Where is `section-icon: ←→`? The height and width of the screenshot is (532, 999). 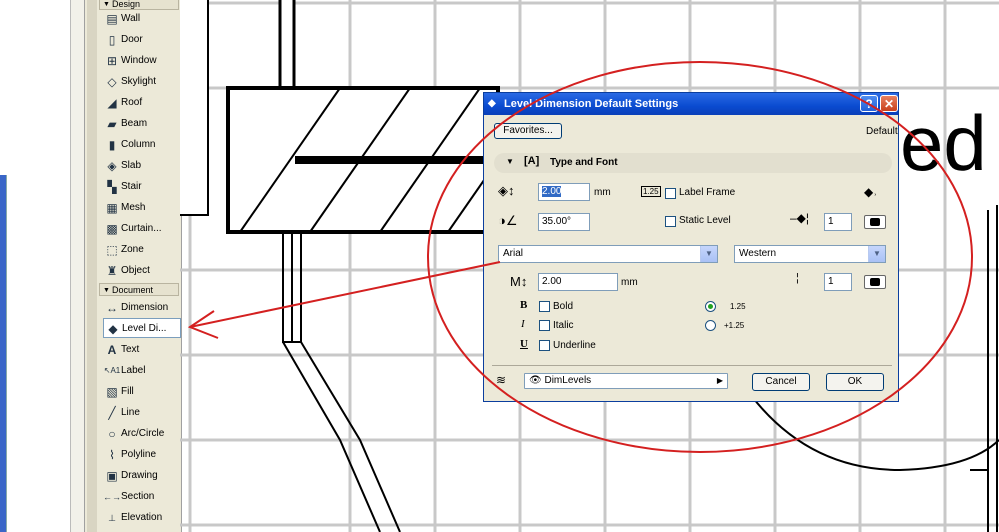 section-icon: ←→ is located at coordinates (112, 497).